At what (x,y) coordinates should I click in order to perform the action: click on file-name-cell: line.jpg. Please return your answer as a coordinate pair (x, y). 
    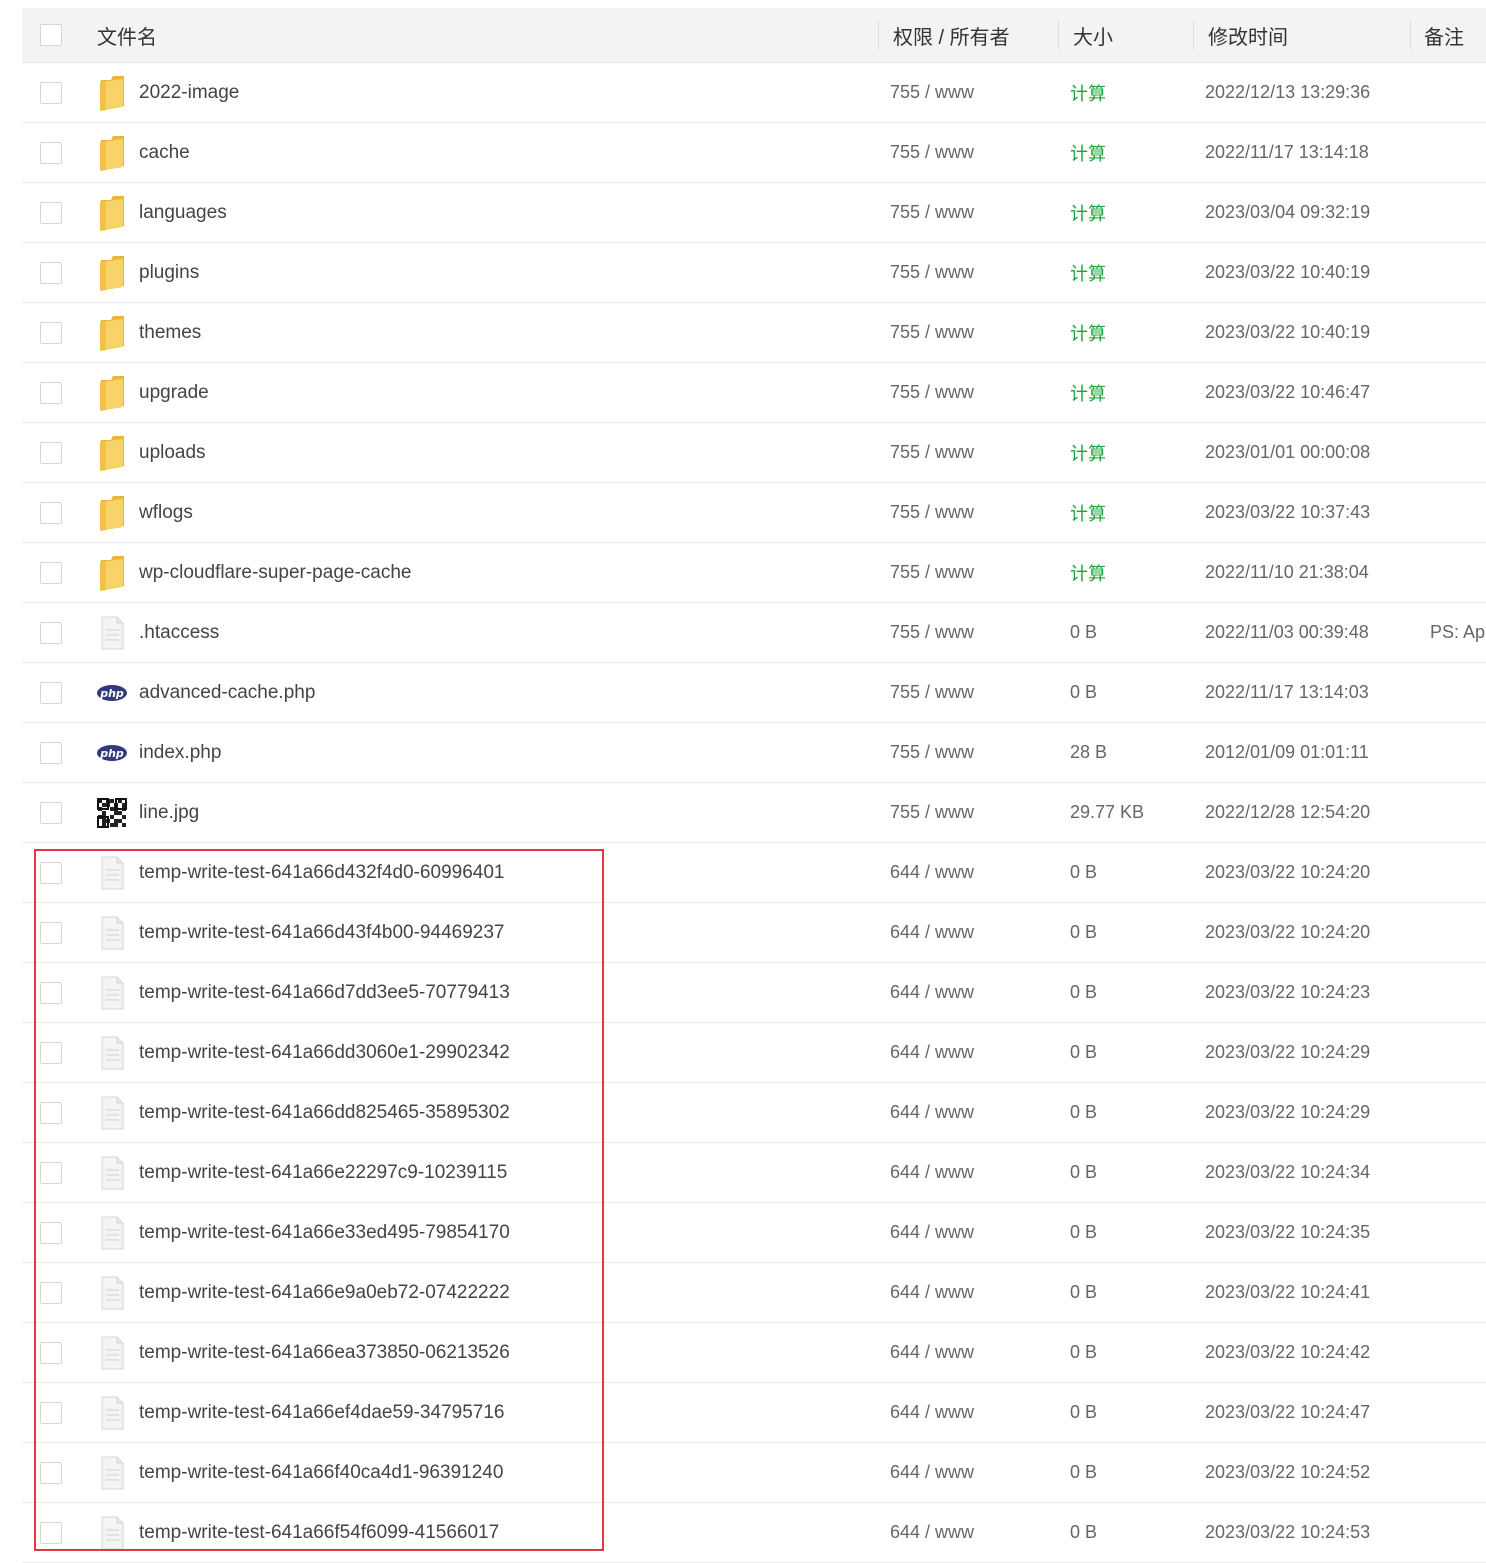
    Looking at the image, I should click on (487, 812).